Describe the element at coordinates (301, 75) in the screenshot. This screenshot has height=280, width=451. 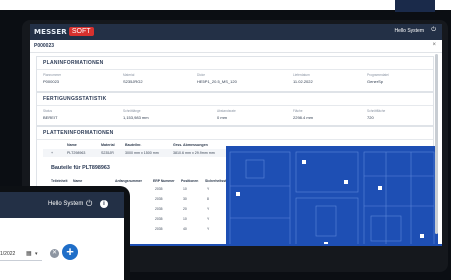
I see `field-label: Lieferdatum` at that location.